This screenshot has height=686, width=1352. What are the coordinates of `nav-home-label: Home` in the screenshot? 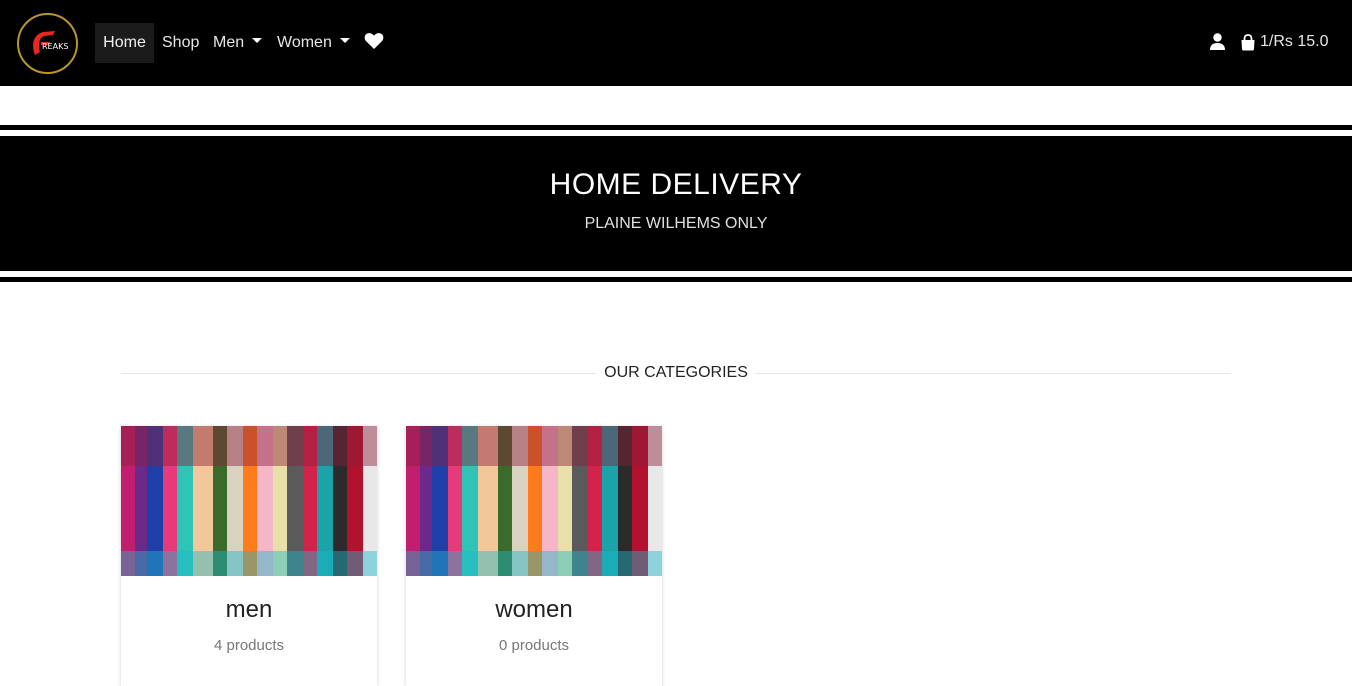 It's located at (124, 42).